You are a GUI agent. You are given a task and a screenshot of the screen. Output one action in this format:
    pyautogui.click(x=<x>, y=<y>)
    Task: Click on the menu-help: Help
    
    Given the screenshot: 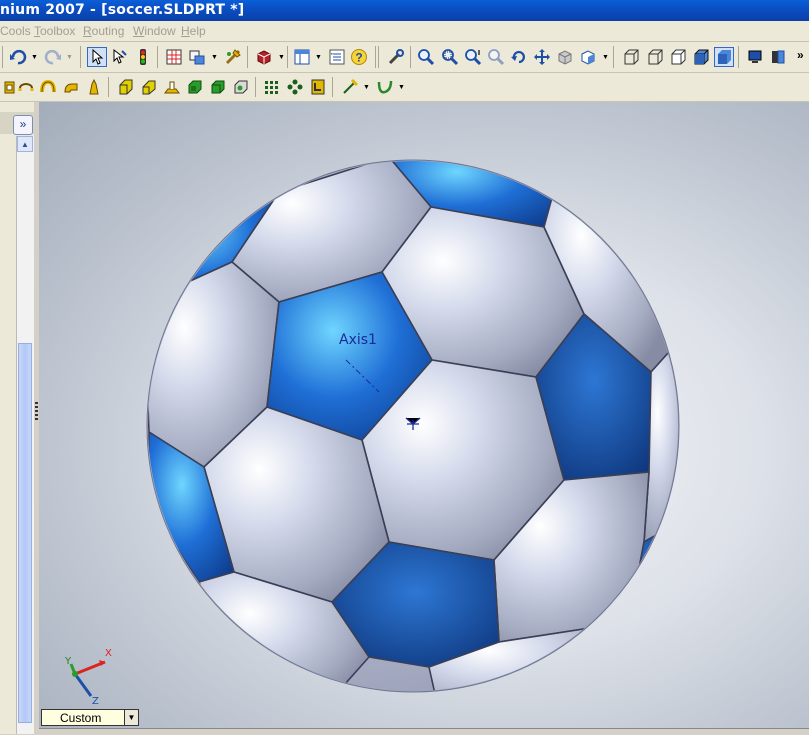 What is the action you would take?
    pyautogui.click(x=193, y=31)
    